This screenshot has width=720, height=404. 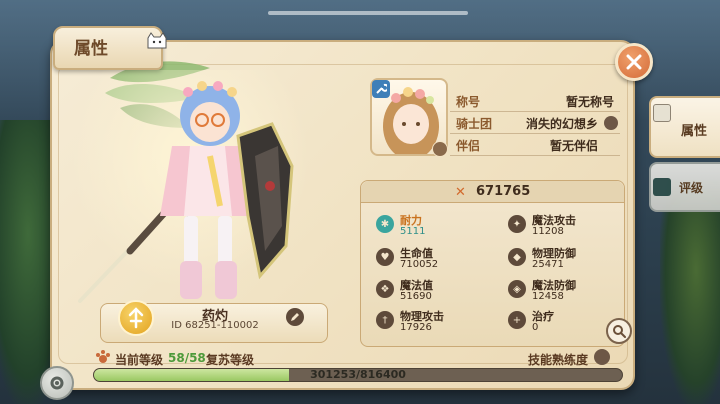 I want to click on guild-value: 消失的幻想乡, so click(x=561, y=124).